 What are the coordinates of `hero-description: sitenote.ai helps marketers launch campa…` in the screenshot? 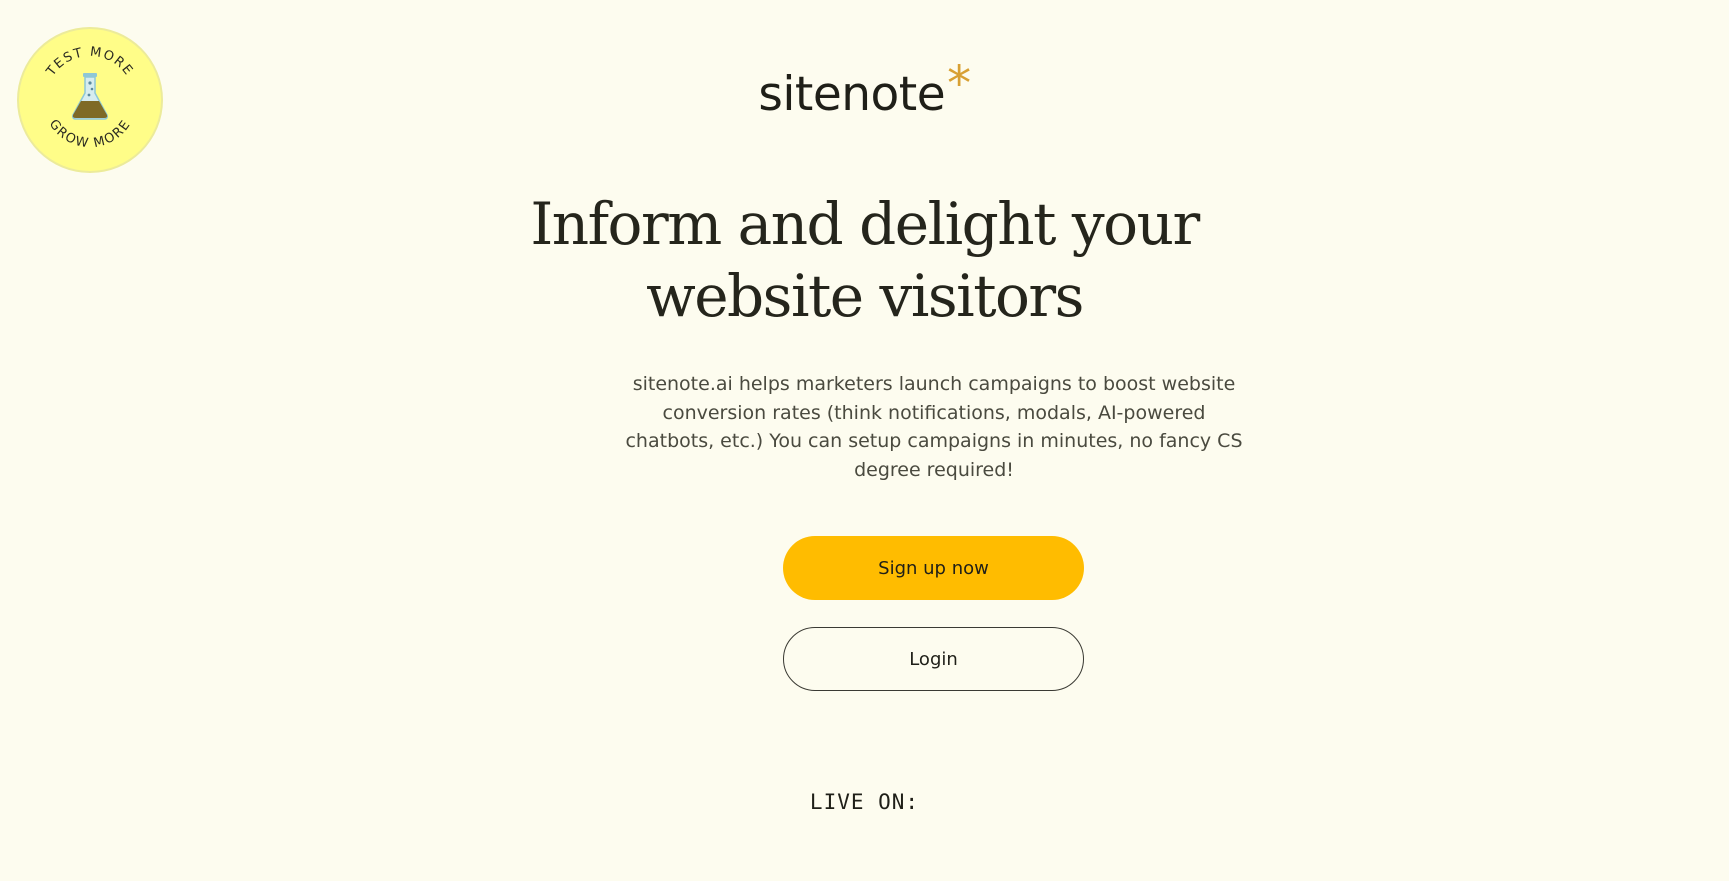 It's located at (934, 427).